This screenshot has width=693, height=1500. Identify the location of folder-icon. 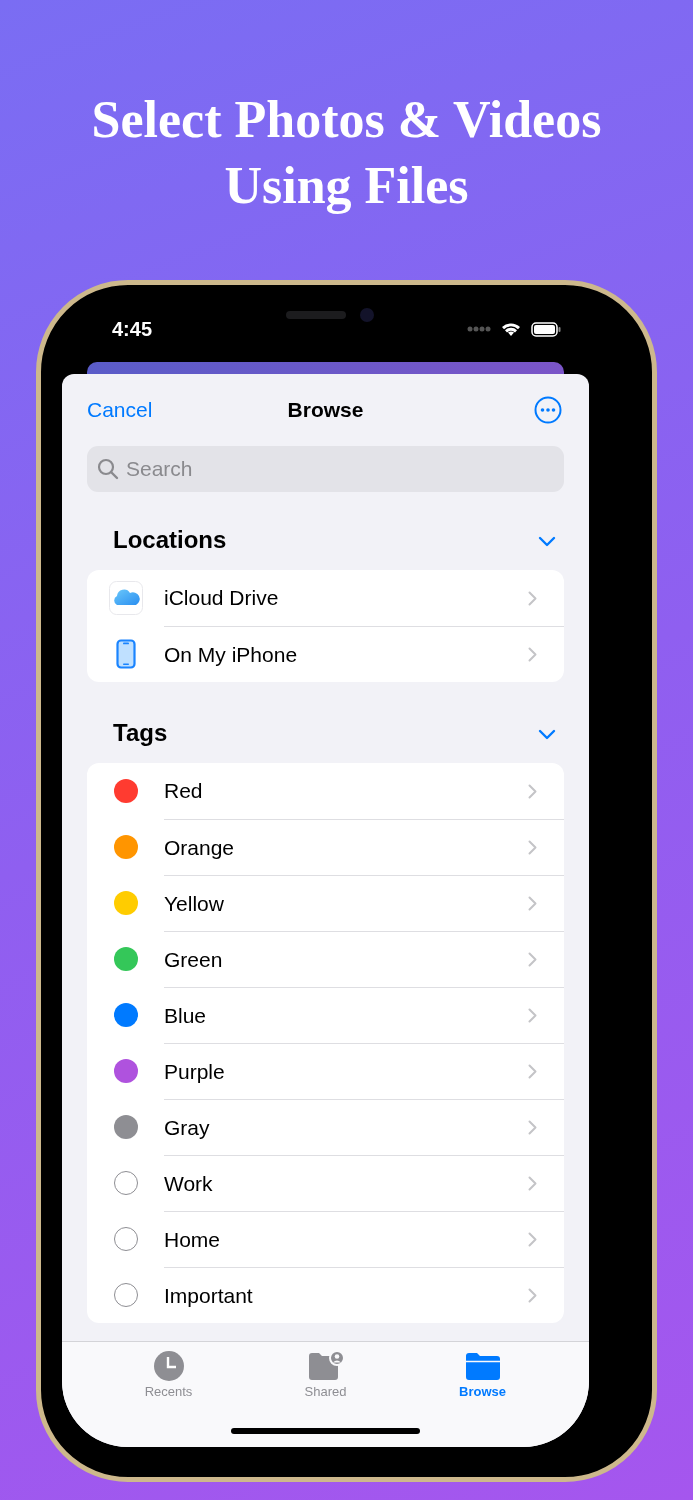
(482, 1366).